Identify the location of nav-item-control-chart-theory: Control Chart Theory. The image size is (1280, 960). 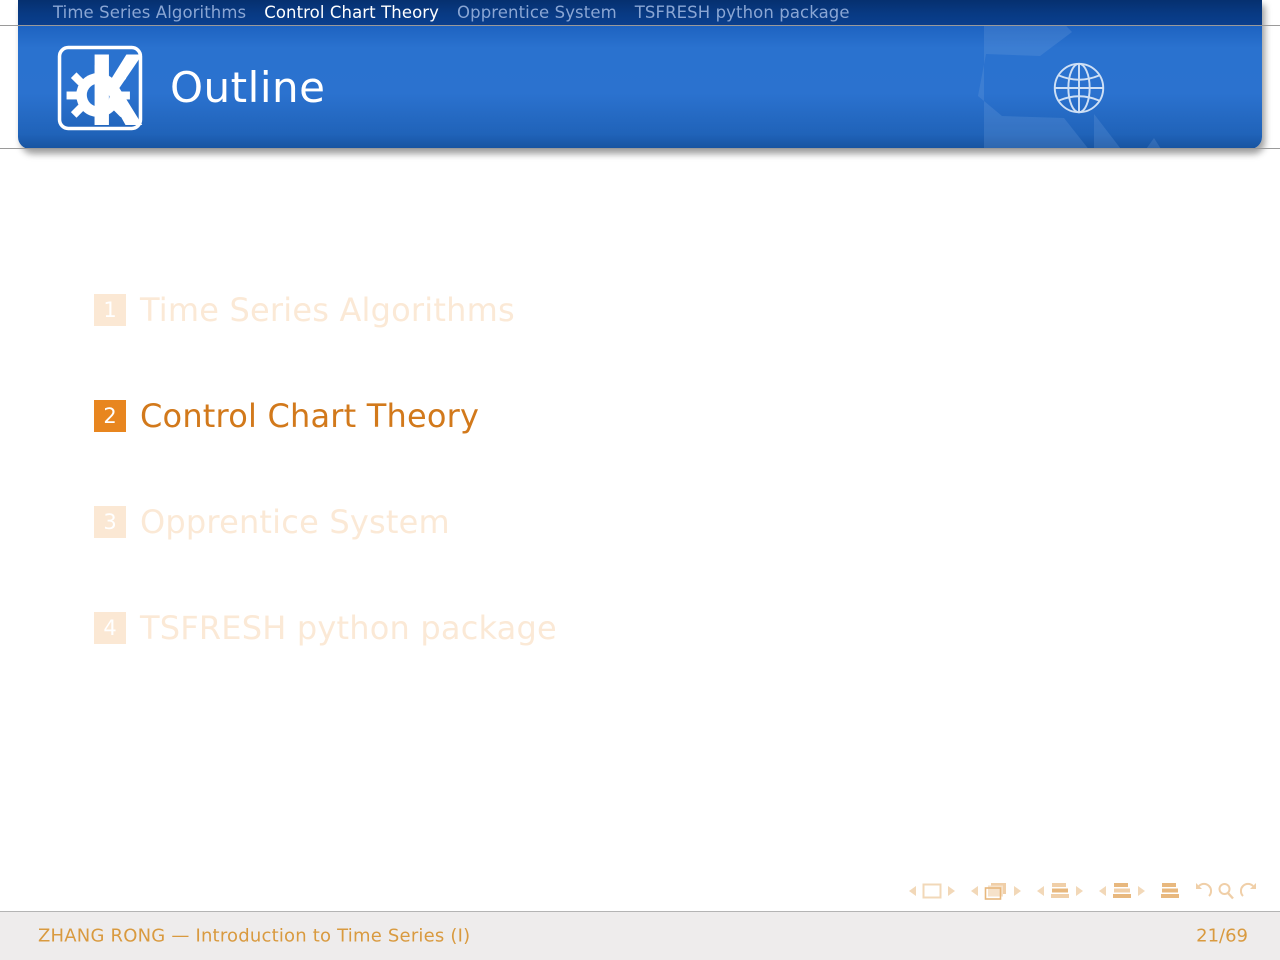
(351, 13).